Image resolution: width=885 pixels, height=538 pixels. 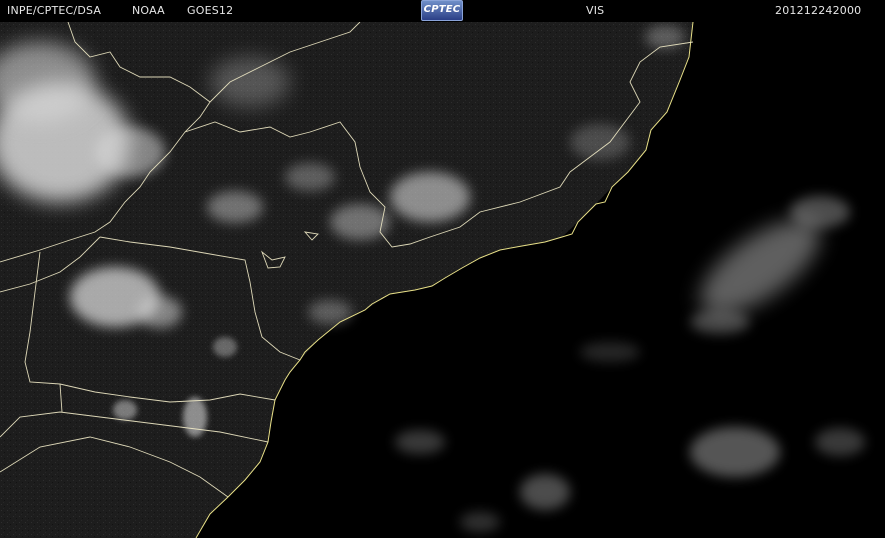 What do you see at coordinates (148, 10) in the screenshot?
I see `agency-label: NOAA` at bounding box center [148, 10].